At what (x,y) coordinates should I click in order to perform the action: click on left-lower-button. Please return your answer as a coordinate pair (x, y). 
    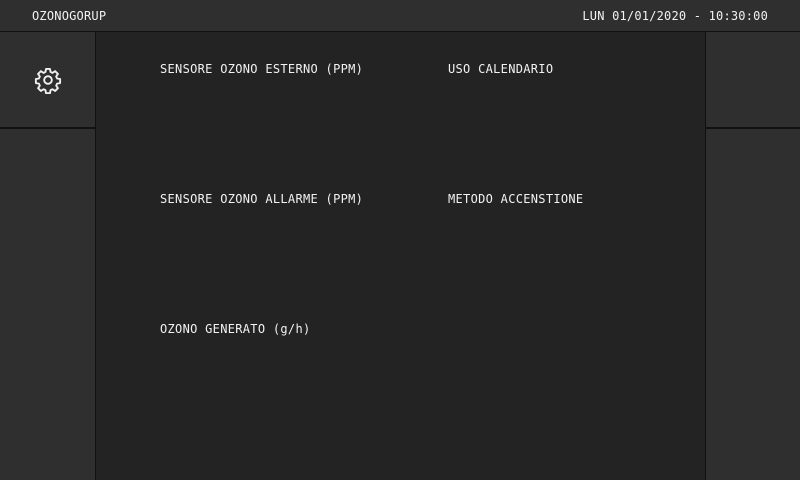
    Looking at the image, I should click on (47, 304).